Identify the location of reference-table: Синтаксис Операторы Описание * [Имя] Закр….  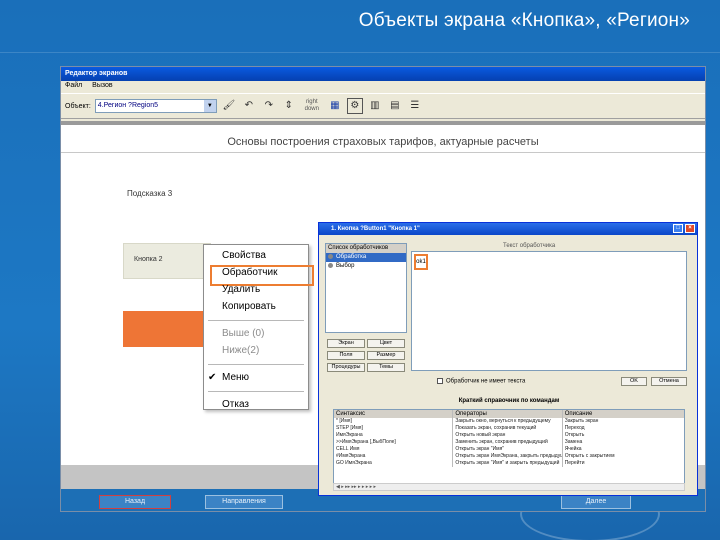
(509, 447).